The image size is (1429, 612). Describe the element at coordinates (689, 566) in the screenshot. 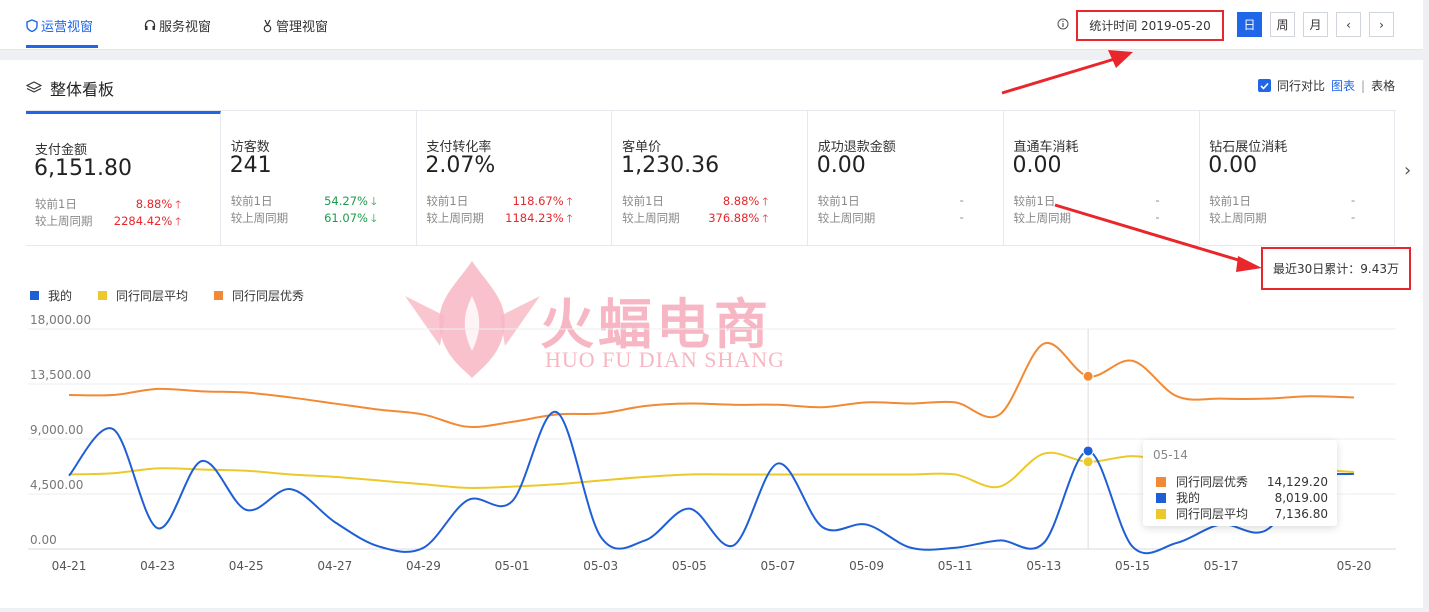

I see `x-tick-label: 05-05` at that location.